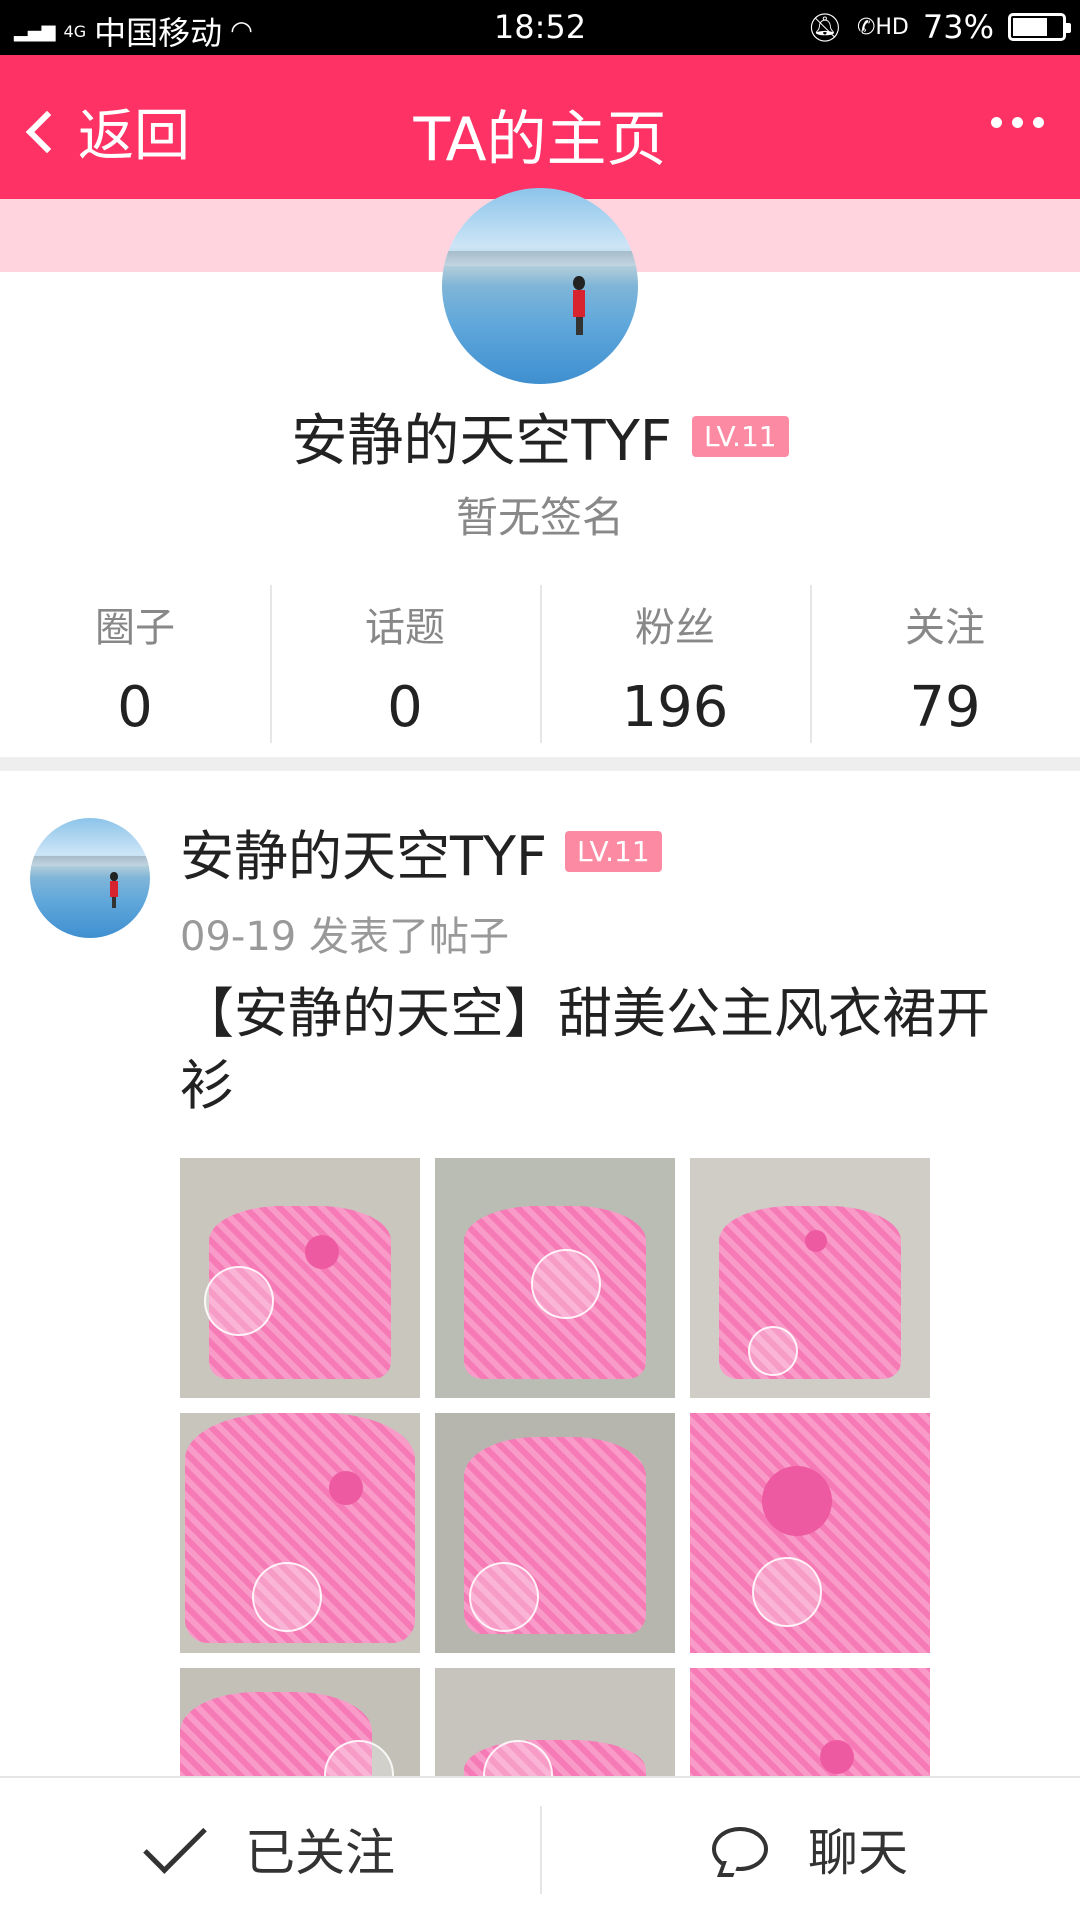 The image size is (1080, 1920). Describe the element at coordinates (135, 664) in the screenshot. I see `stat-circles: 圈子 0` at that location.